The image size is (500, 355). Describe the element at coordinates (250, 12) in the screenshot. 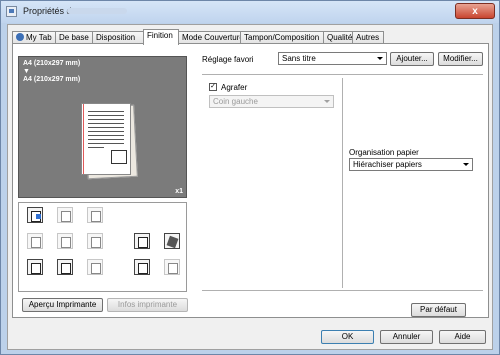

I see `title-bar: Propriétés de : x` at that location.